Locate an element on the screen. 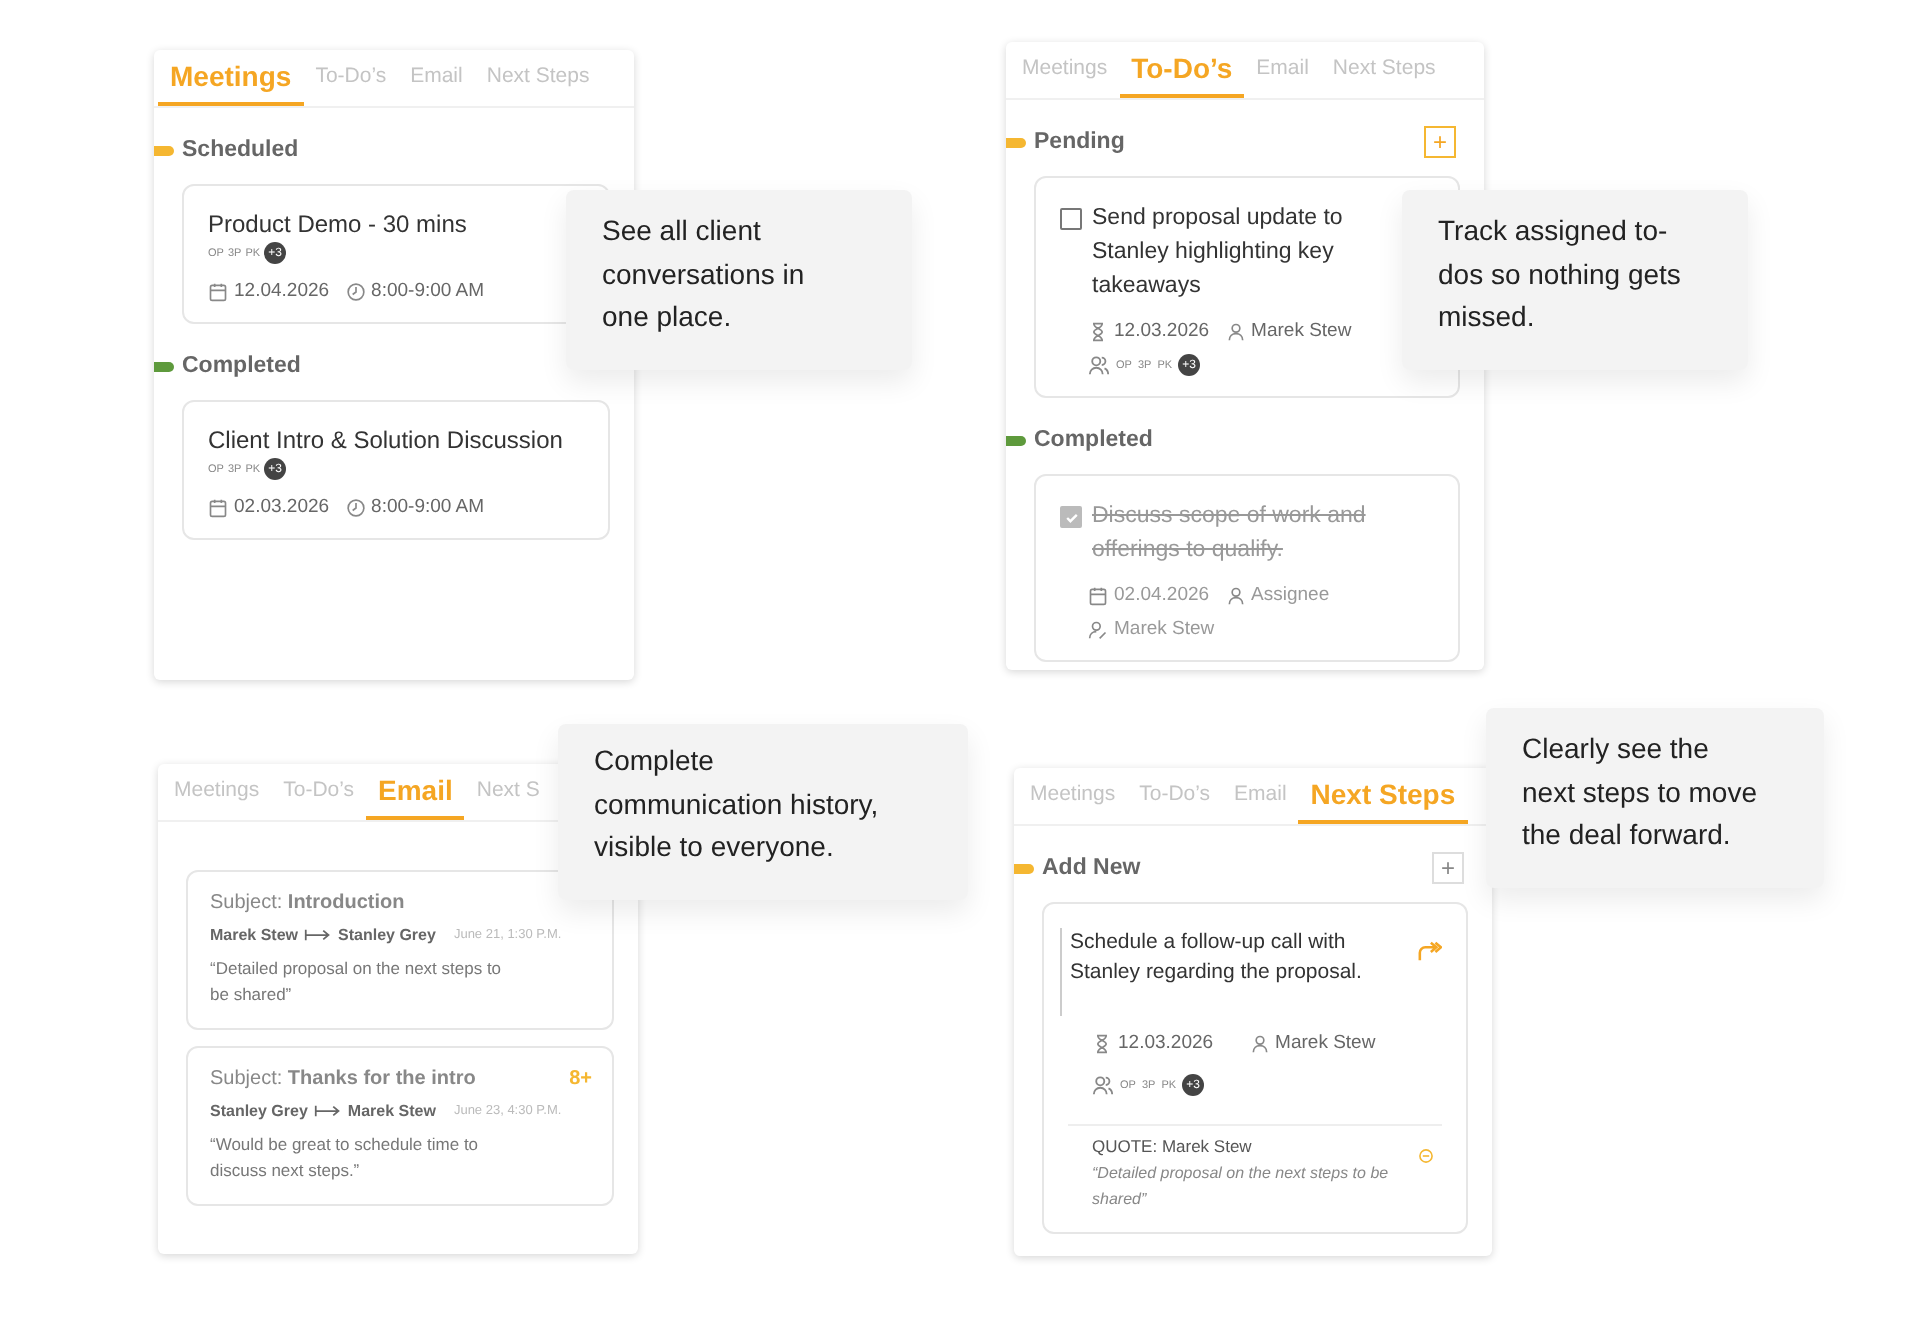 The image size is (1914, 1328). tab: Next S is located at coordinates (508, 799).